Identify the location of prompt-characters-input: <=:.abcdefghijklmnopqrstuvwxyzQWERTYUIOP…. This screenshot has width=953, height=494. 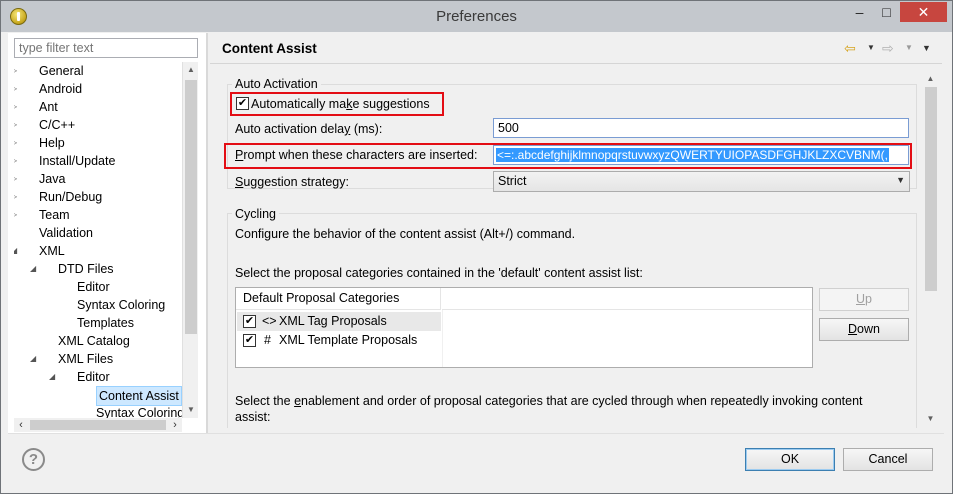
(701, 155).